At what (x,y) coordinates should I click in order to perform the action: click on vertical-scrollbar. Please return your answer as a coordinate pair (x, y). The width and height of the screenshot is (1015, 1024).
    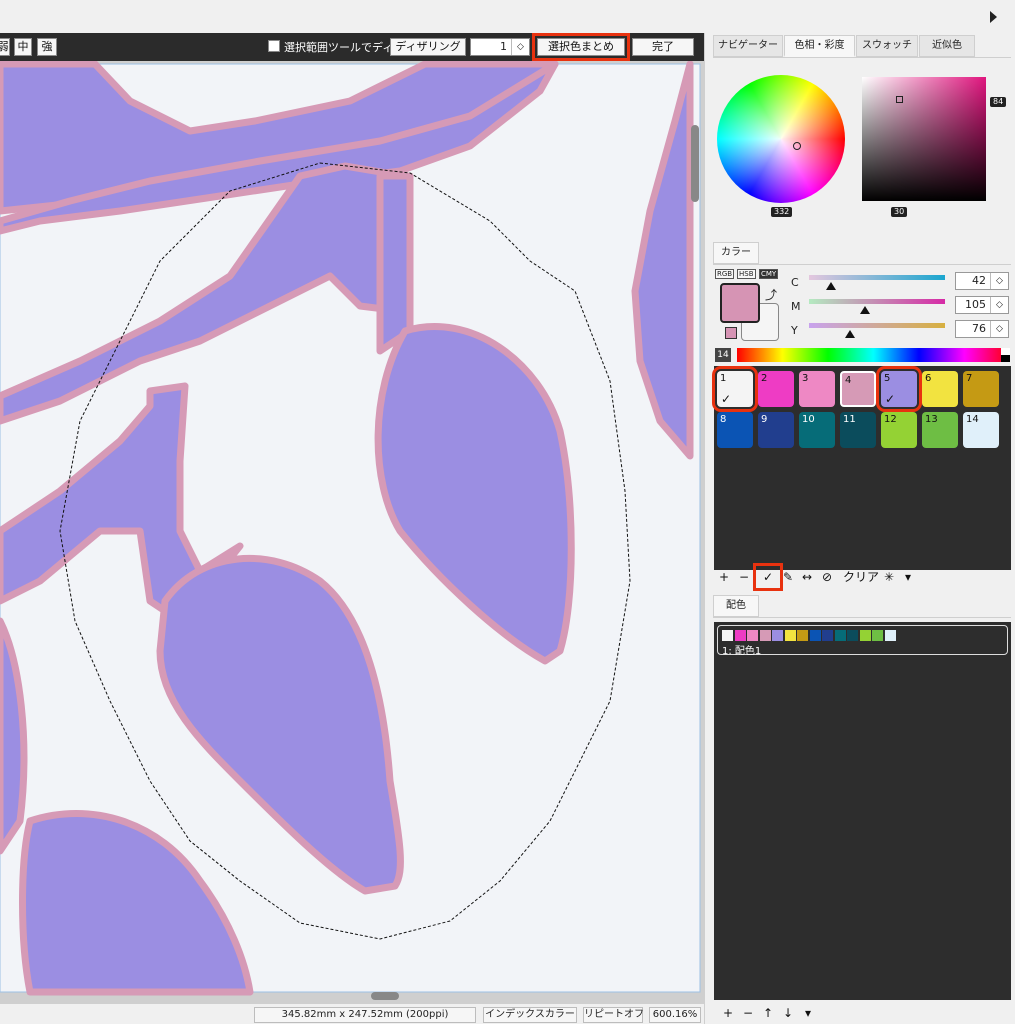
    Looking at the image, I should click on (695, 163).